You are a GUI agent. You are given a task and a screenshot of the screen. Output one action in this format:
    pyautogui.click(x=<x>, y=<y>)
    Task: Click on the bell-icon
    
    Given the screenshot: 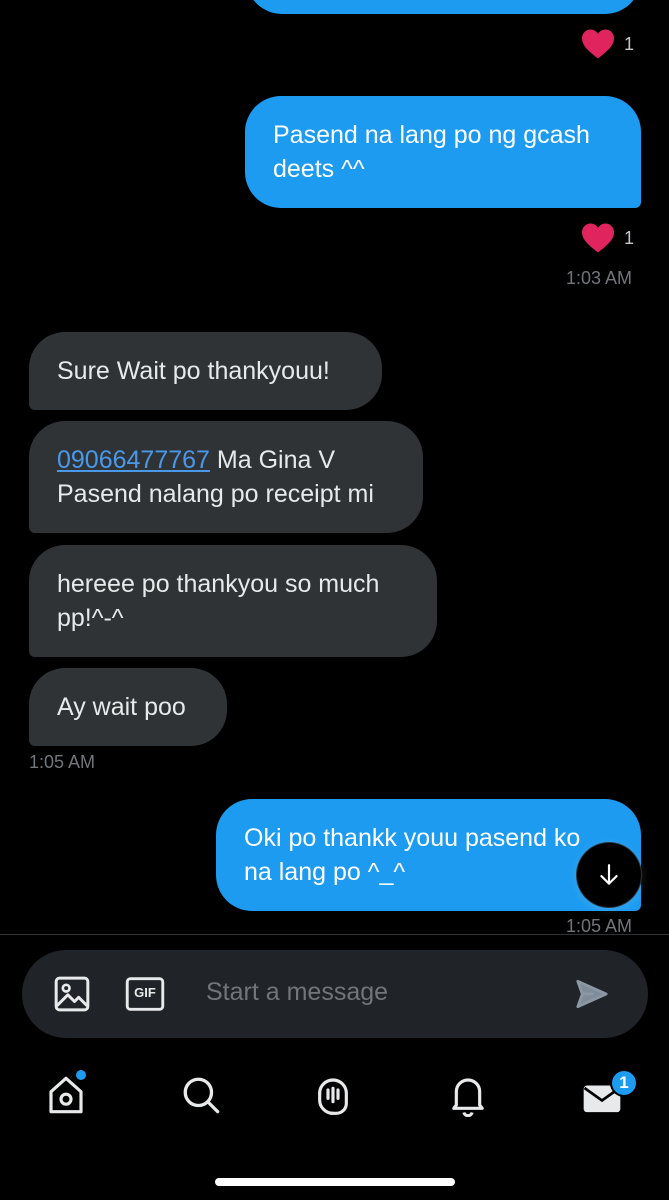 What is the action you would take?
    pyautogui.click(x=468, y=1098)
    